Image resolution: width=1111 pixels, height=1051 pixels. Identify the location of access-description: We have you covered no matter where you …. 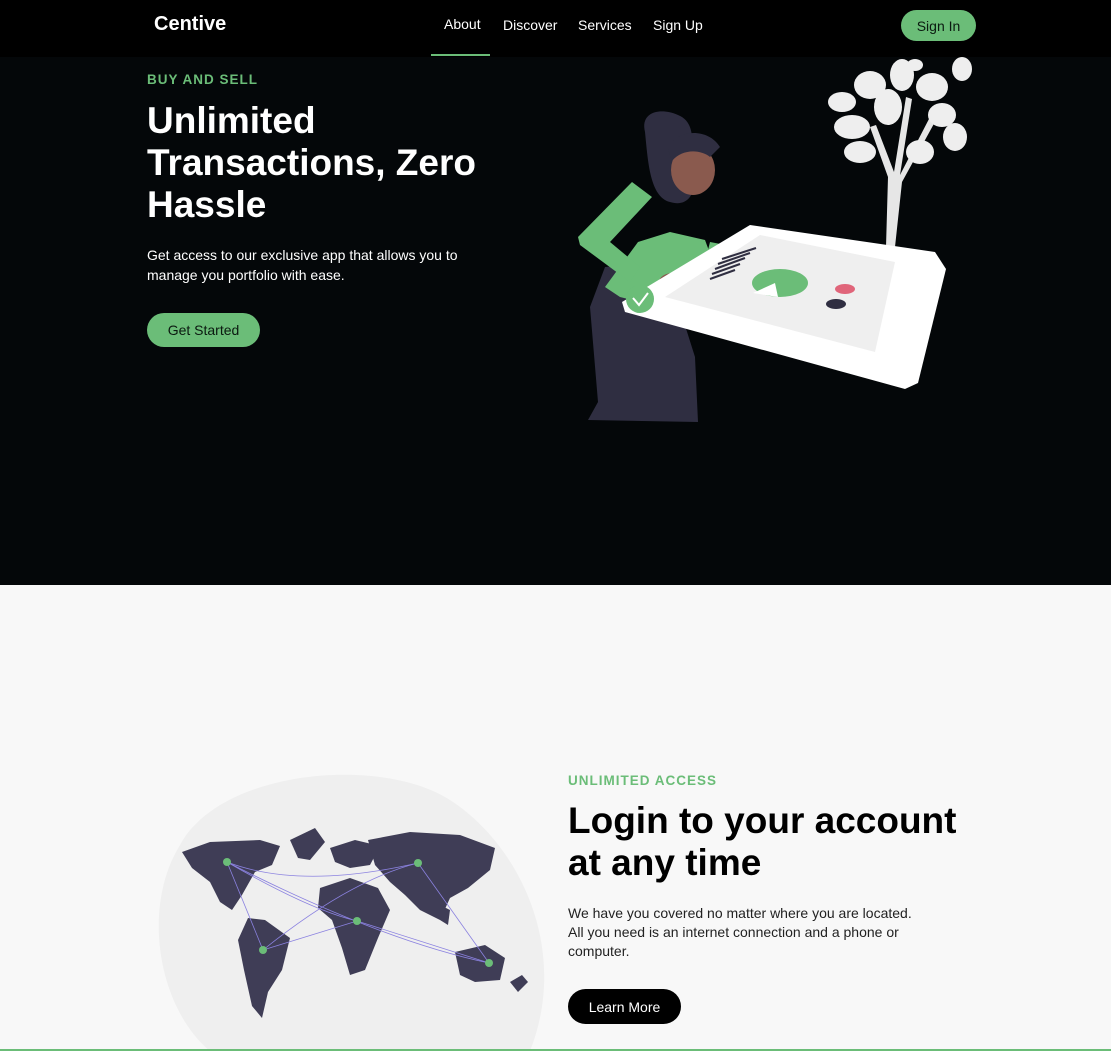
(740, 932).